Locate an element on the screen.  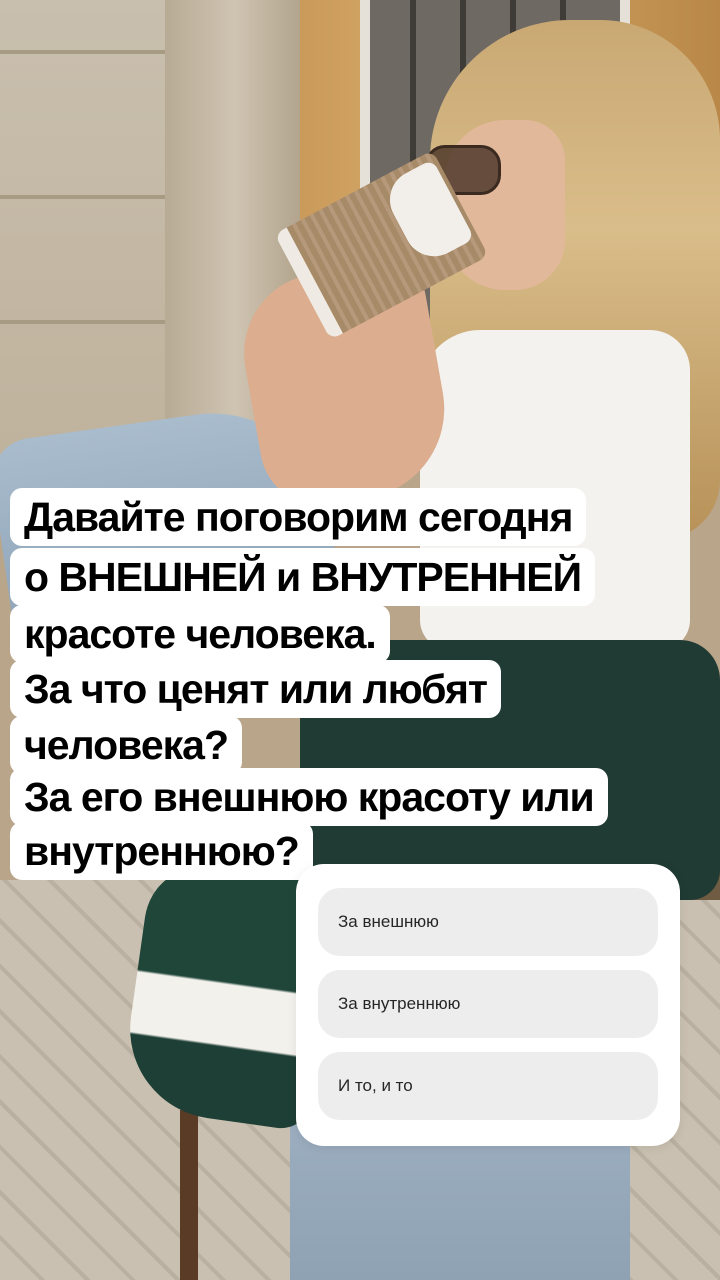
question-line: За что ценят или любят is located at coordinates (255, 689).